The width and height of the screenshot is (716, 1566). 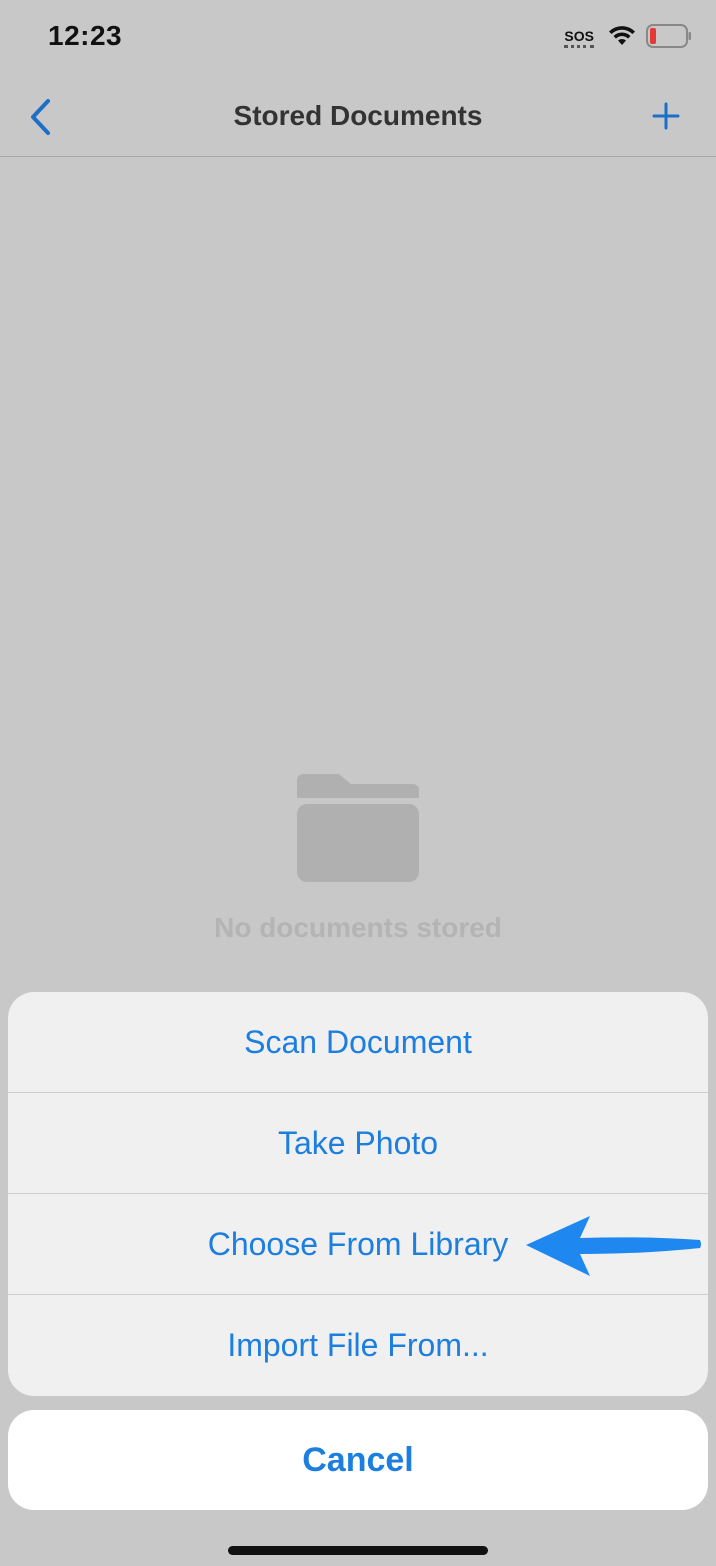 What do you see at coordinates (358, 828) in the screenshot?
I see `folder-icon` at bounding box center [358, 828].